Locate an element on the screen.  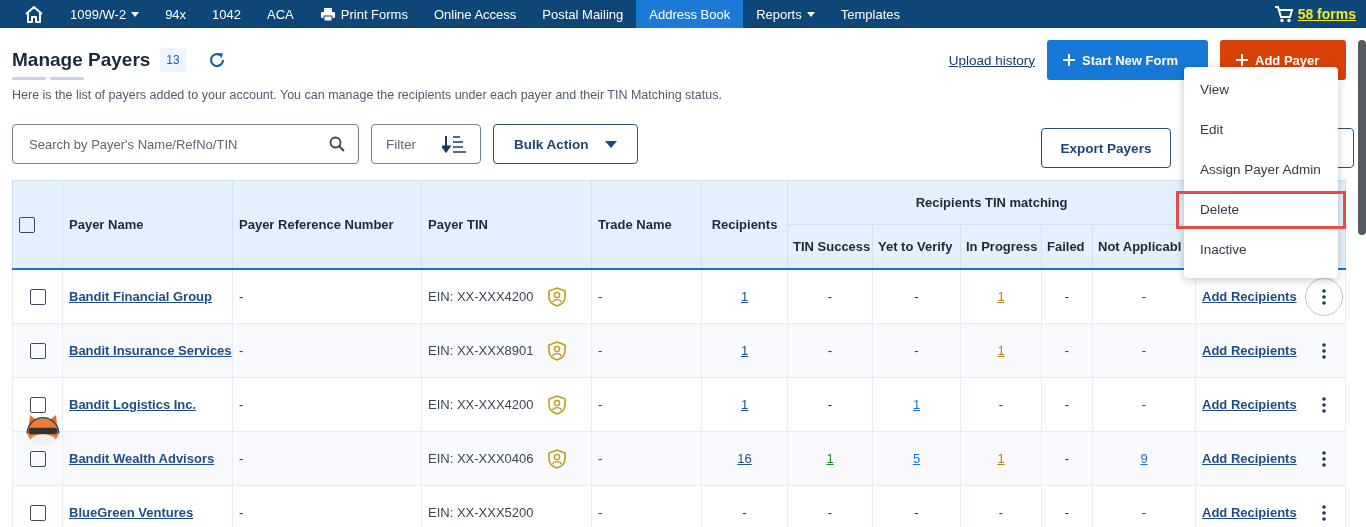
nav-tab: 94x is located at coordinates (176, 14).